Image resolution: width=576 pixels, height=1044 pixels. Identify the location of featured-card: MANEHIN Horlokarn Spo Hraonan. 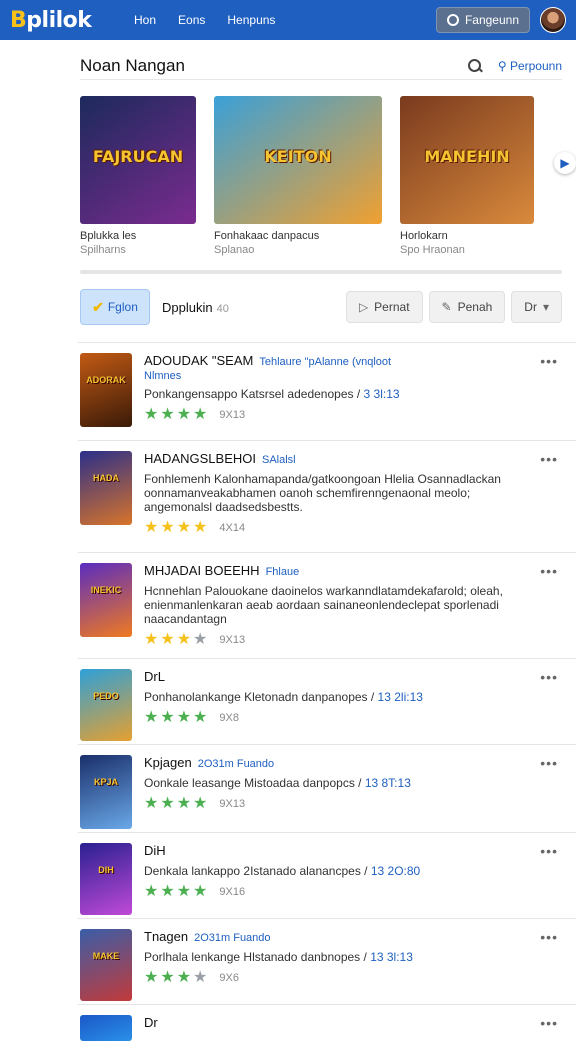
(467, 176).